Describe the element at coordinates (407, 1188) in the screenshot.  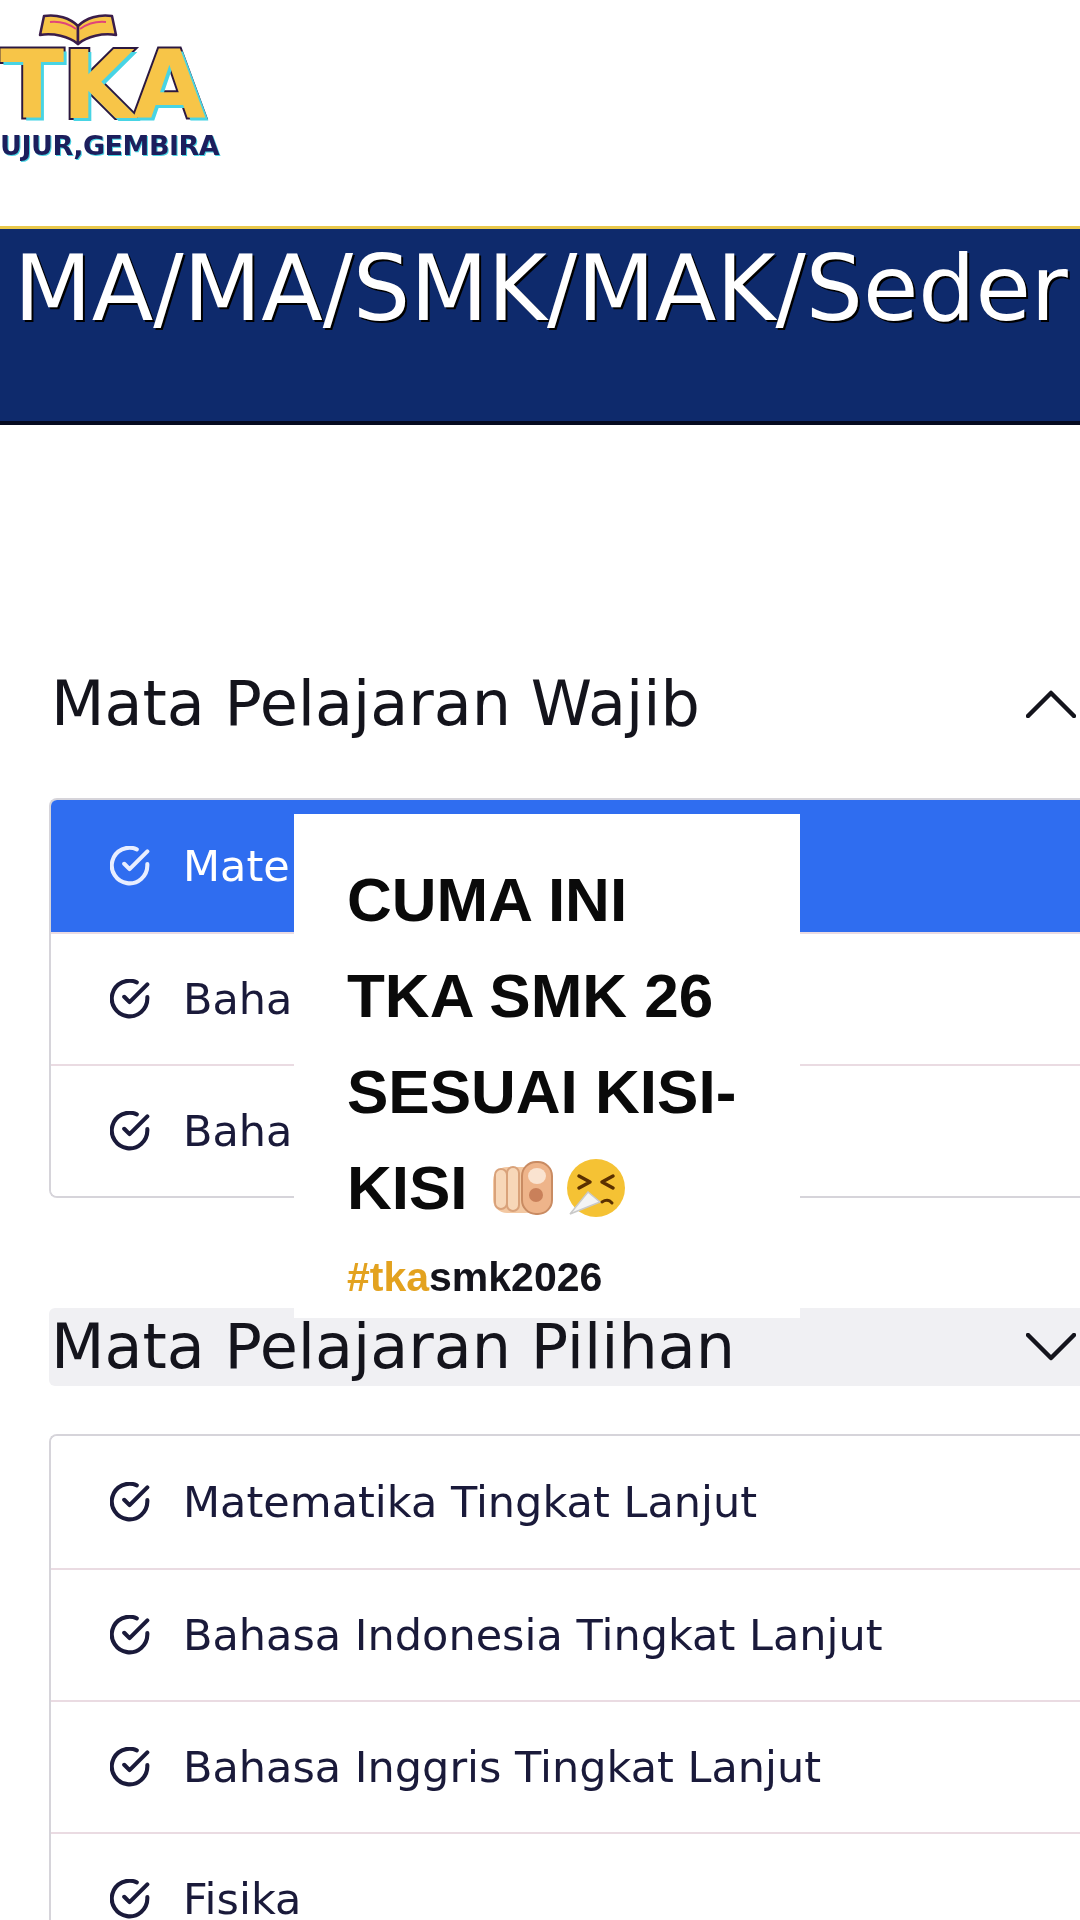
I see `caption-line: KISI` at that location.